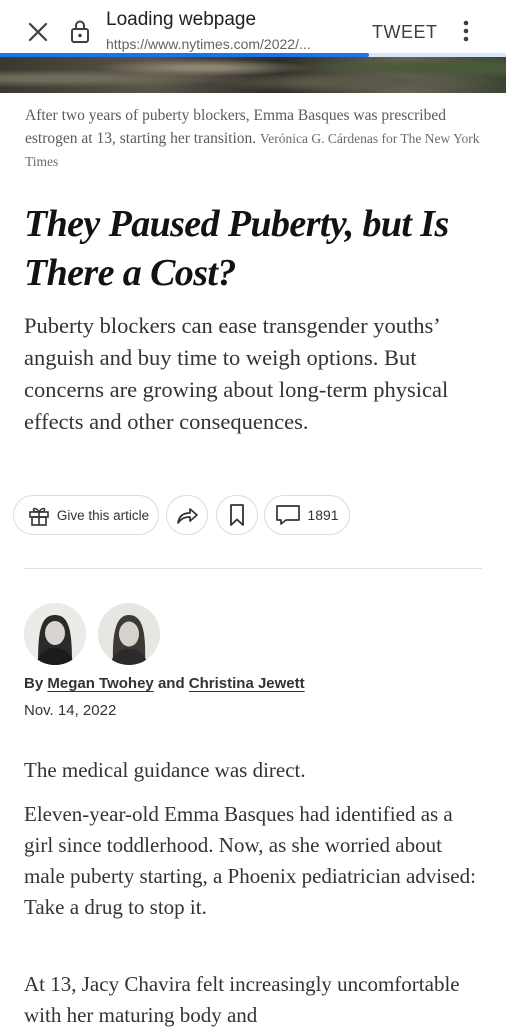  I want to click on loading-progress-fill, so click(185, 55).